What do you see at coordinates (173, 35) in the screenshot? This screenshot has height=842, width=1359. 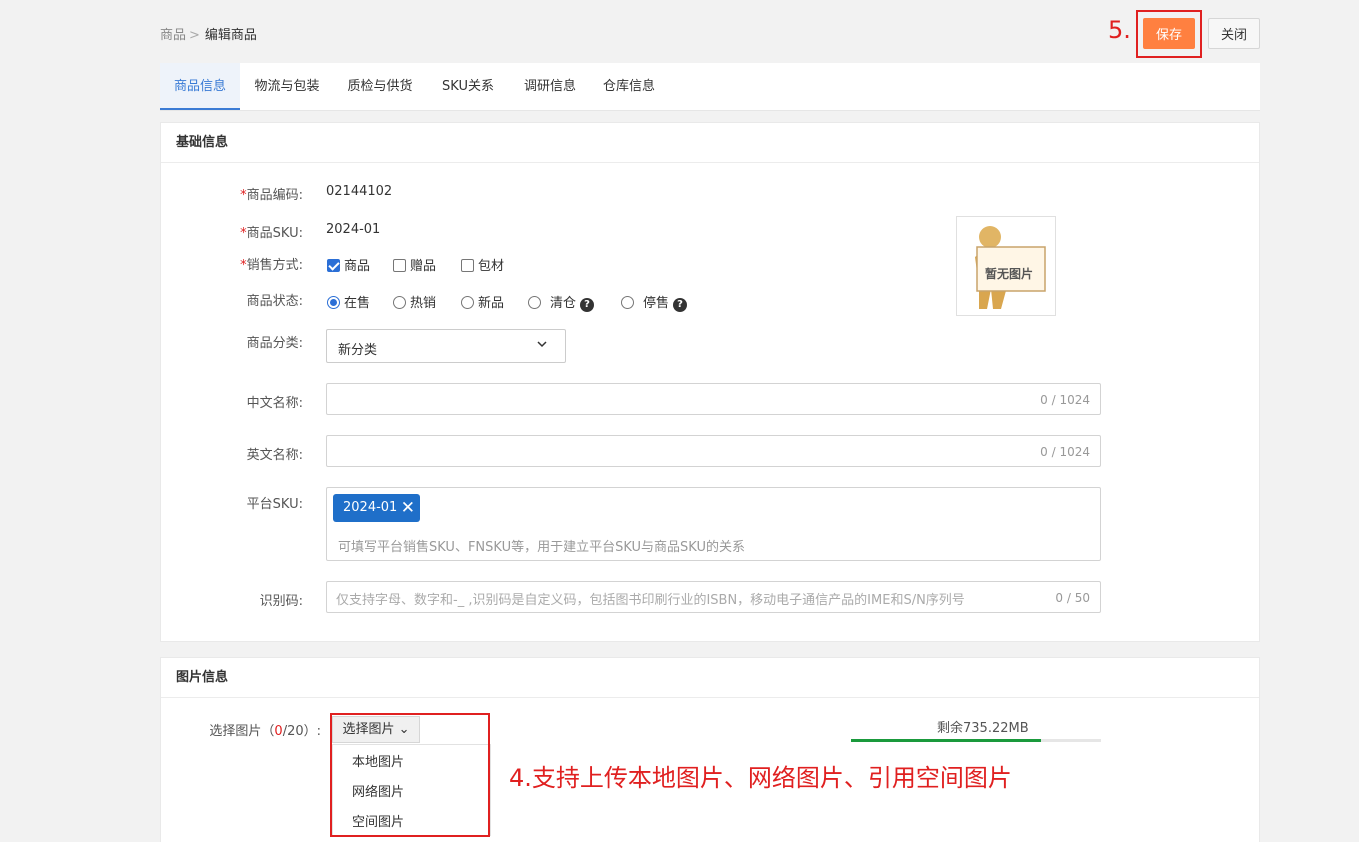 I see `breadcrumb-parent: 商品` at bounding box center [173, 35].